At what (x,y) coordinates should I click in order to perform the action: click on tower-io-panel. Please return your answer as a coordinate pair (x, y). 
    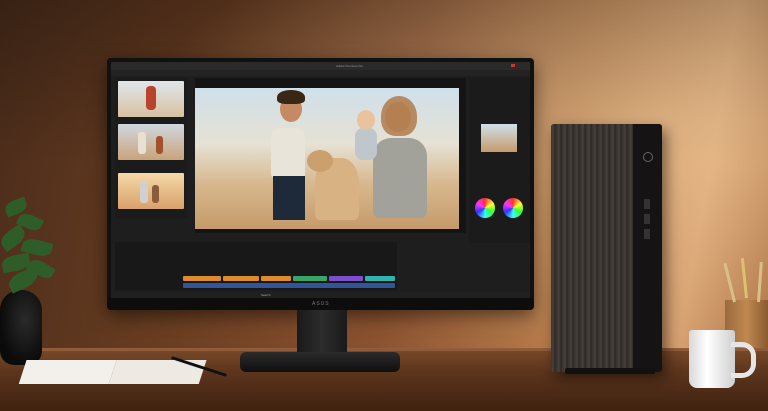
    Looking at the image, I should click on (647, 248).